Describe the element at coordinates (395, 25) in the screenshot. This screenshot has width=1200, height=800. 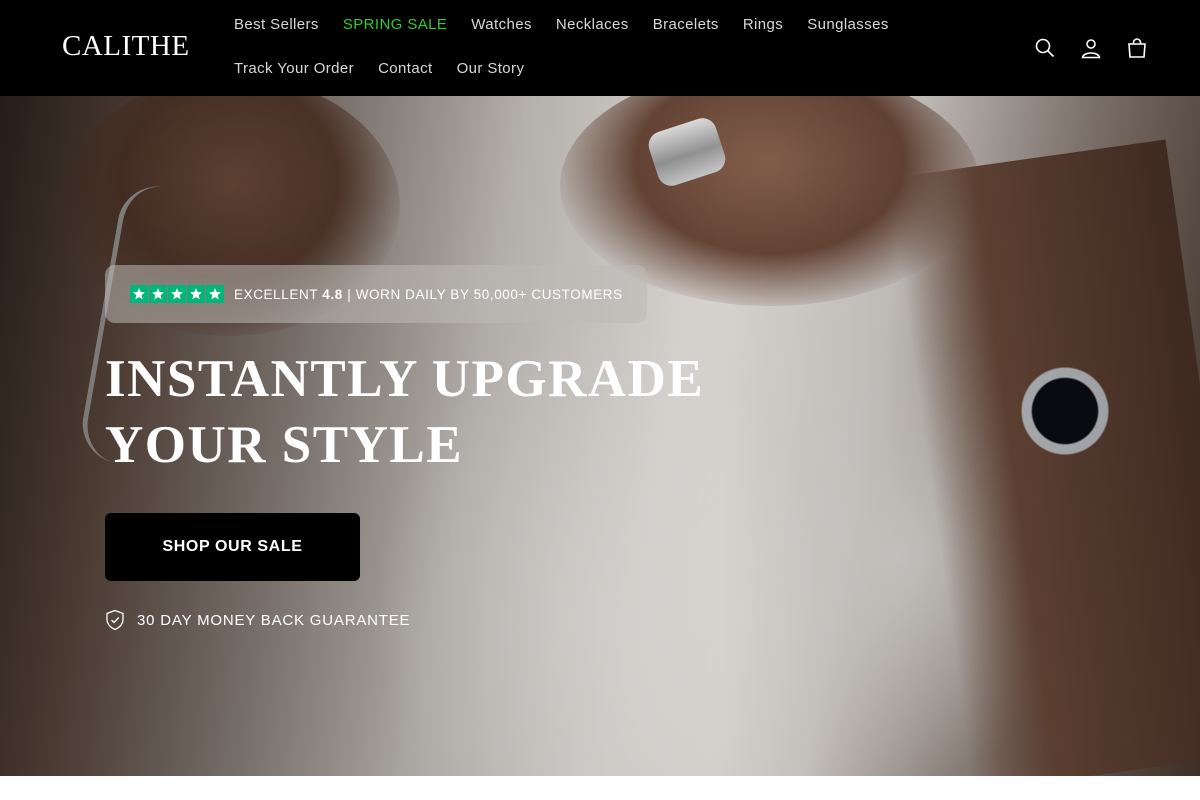
I see `nav-spring-sale: SPRING SALE` at that location.